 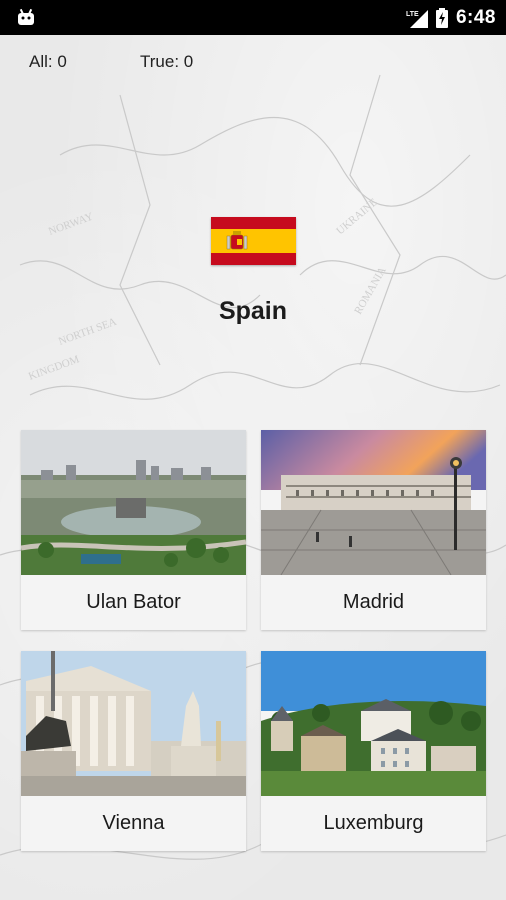 I want to click on answer-card-luxemburg: Luxemburg, so click(x=373, y=751).